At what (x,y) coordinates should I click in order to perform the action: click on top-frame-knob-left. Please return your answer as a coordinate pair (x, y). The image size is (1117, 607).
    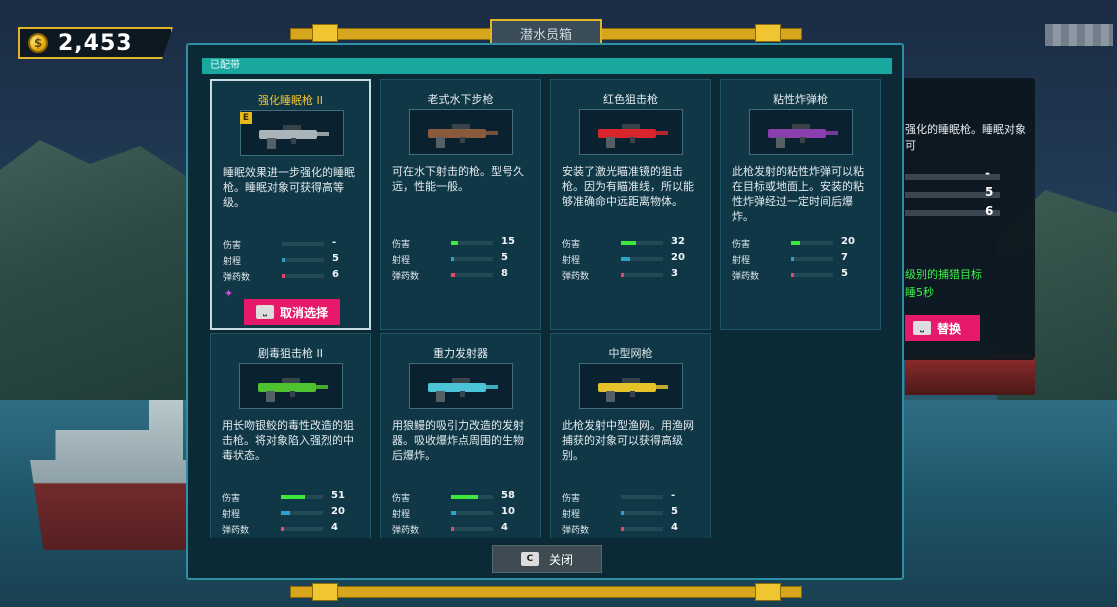
    Looking at the image, I should click on (325, 33).